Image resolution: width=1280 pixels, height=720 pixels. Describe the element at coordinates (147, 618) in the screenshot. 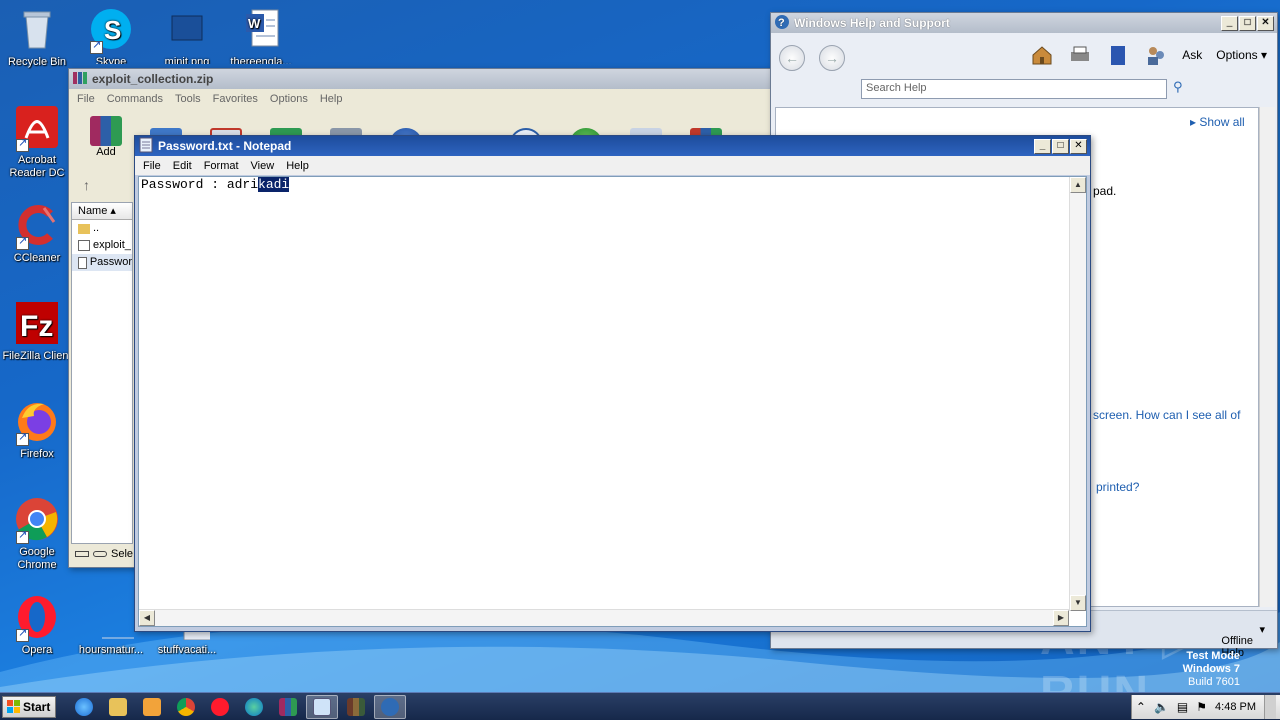

I see `scroll-left-icon: ◀` at that location.